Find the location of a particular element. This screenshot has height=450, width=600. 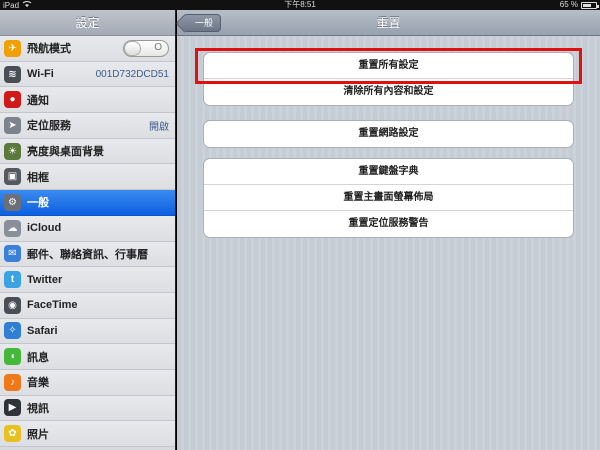

sidebar-item-label: 視訊 is located at coordinates (38, 408).